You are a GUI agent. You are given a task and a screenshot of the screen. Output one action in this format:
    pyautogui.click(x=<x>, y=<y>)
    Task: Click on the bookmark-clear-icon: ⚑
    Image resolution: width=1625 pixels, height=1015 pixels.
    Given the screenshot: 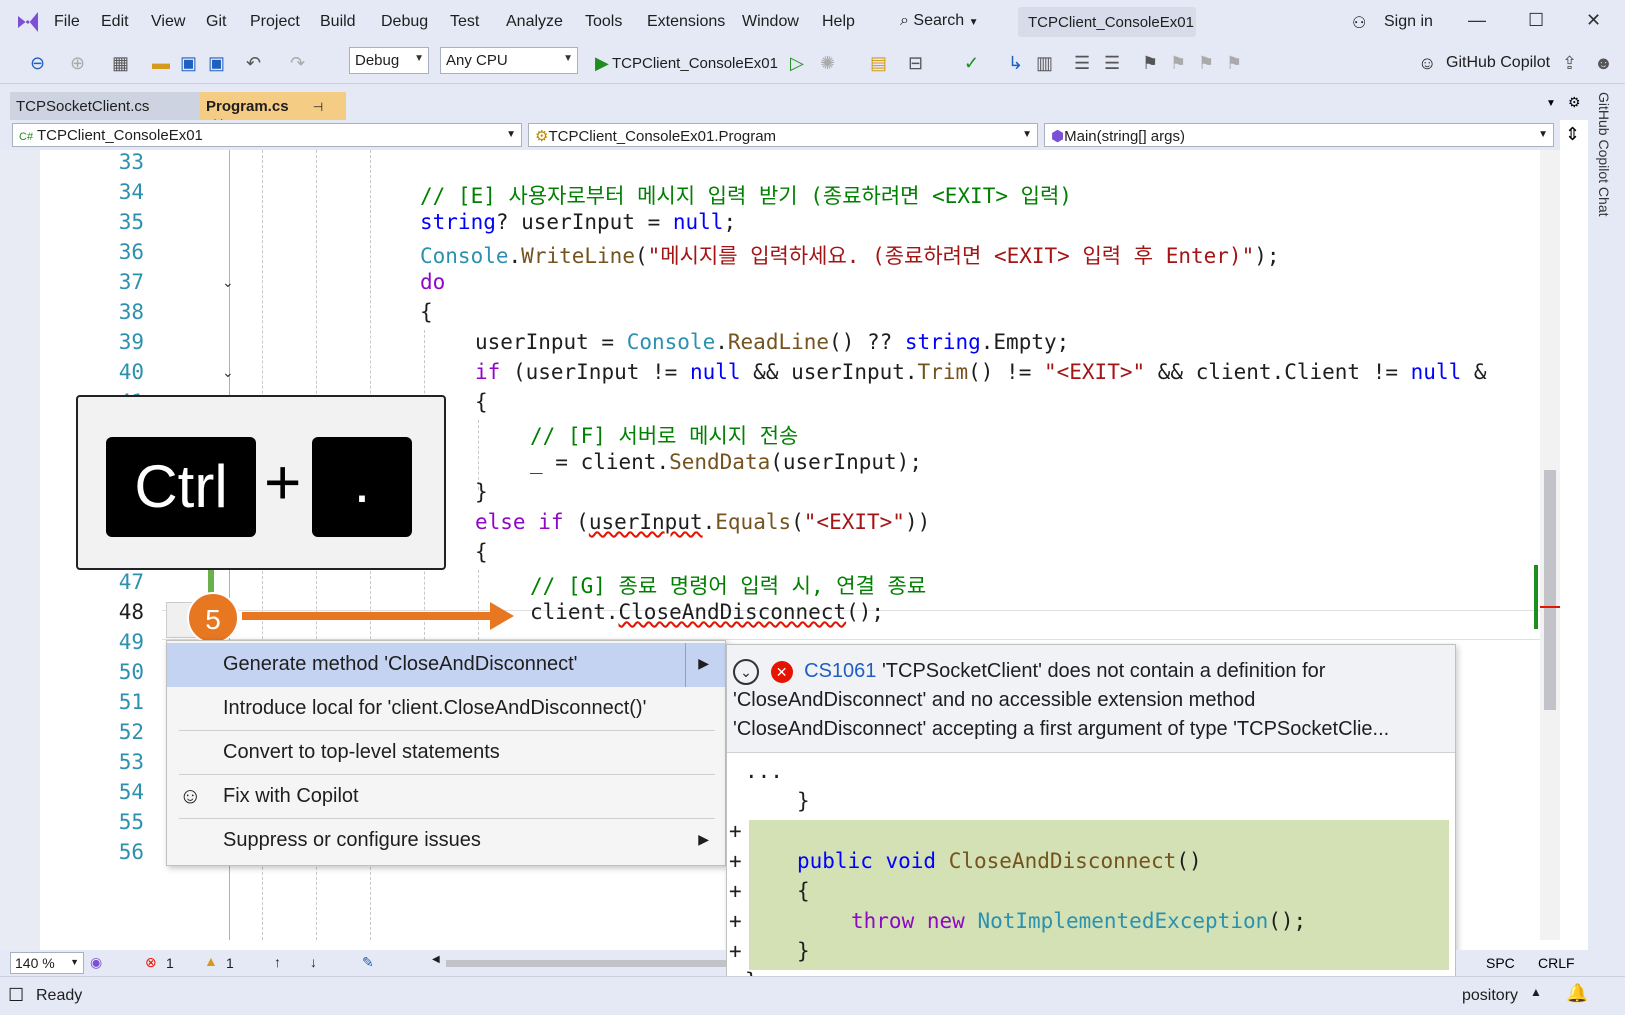 What is the action you would take?
    pyautogui.click(x=1234, y=63)
    